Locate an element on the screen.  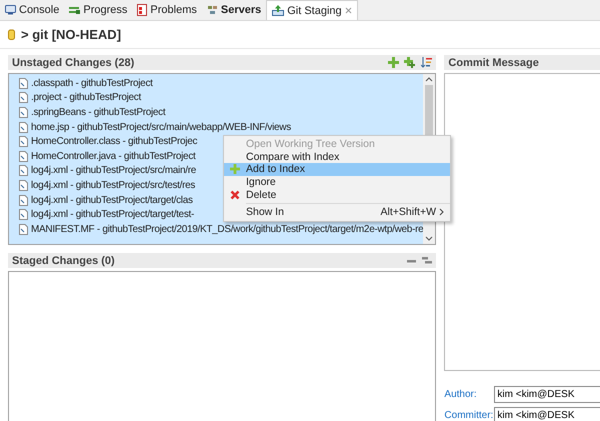
section-title: Commit Message is located at coordinates (493, 62).